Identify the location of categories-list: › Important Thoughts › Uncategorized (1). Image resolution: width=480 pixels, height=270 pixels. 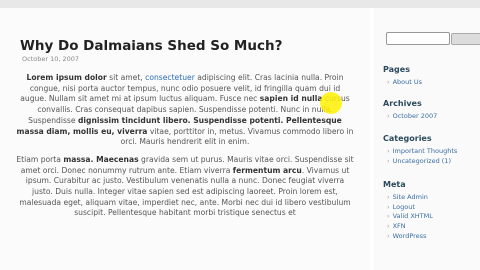
(422, 156).